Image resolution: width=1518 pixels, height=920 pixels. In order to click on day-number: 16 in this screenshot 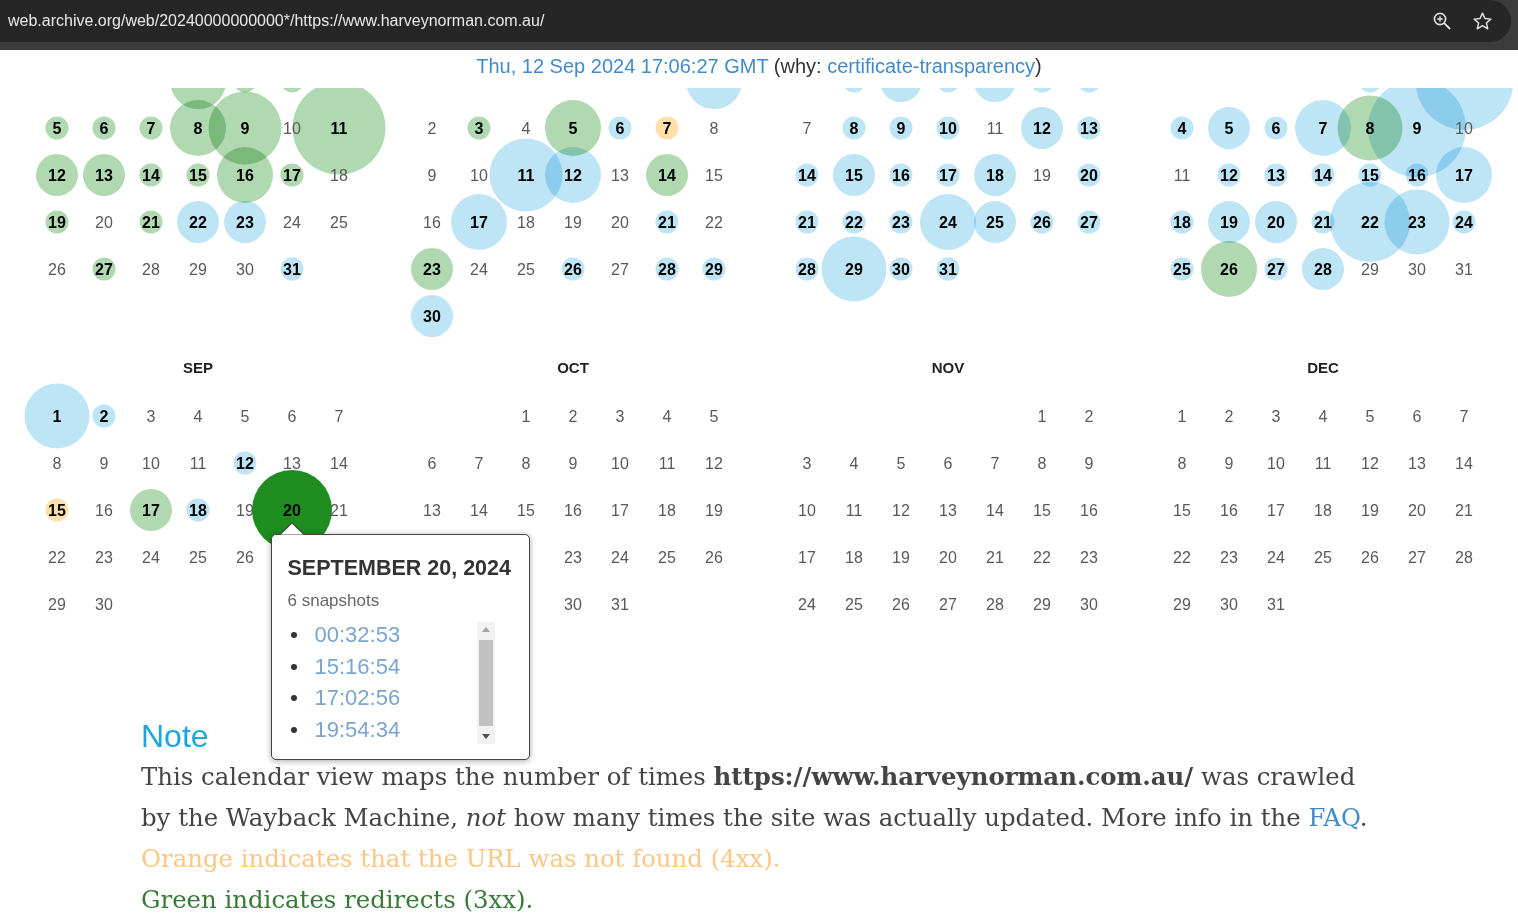, I will do `click(1089, 510)`.